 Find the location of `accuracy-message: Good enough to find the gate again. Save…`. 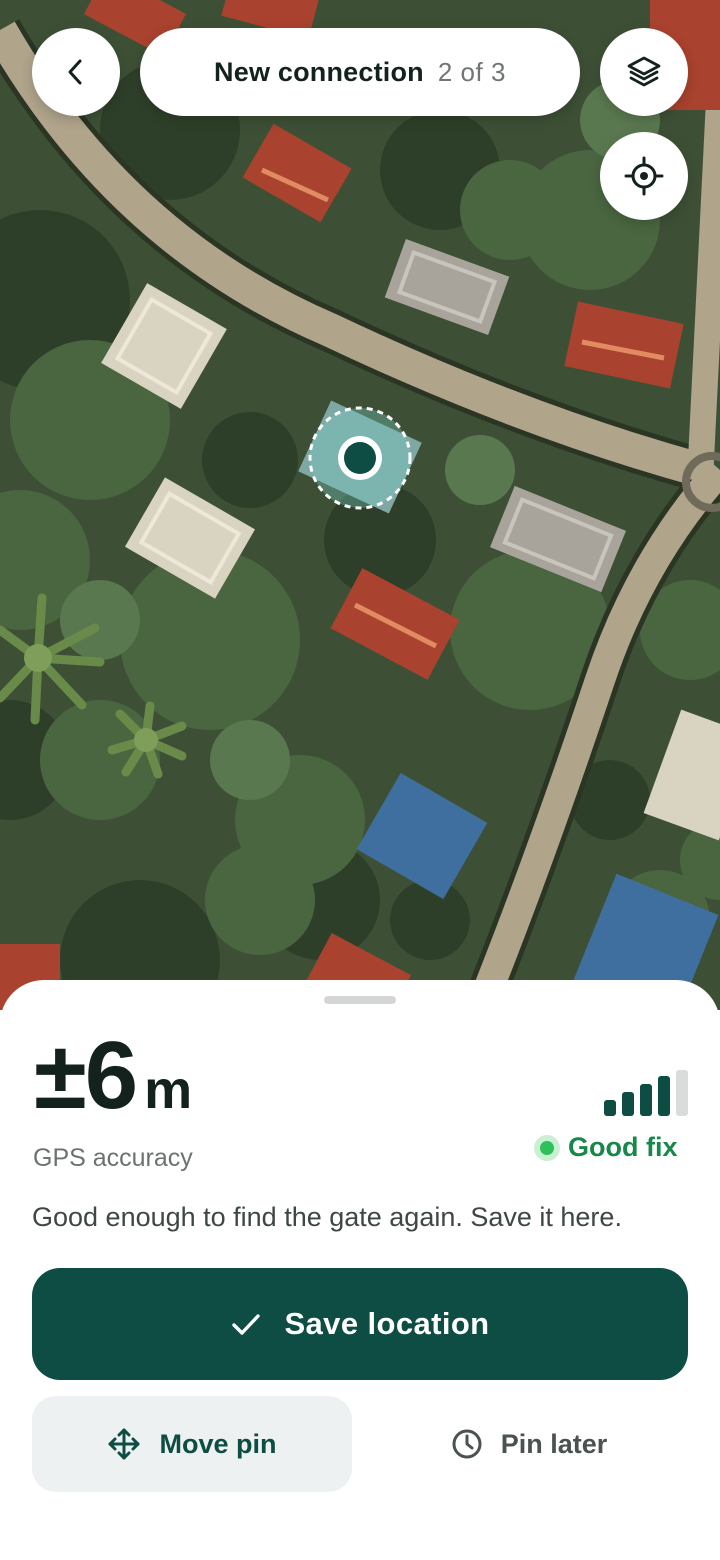

accuracy-message: Good enough to find the gate again. Save… is located at coordinates (327, 1217).